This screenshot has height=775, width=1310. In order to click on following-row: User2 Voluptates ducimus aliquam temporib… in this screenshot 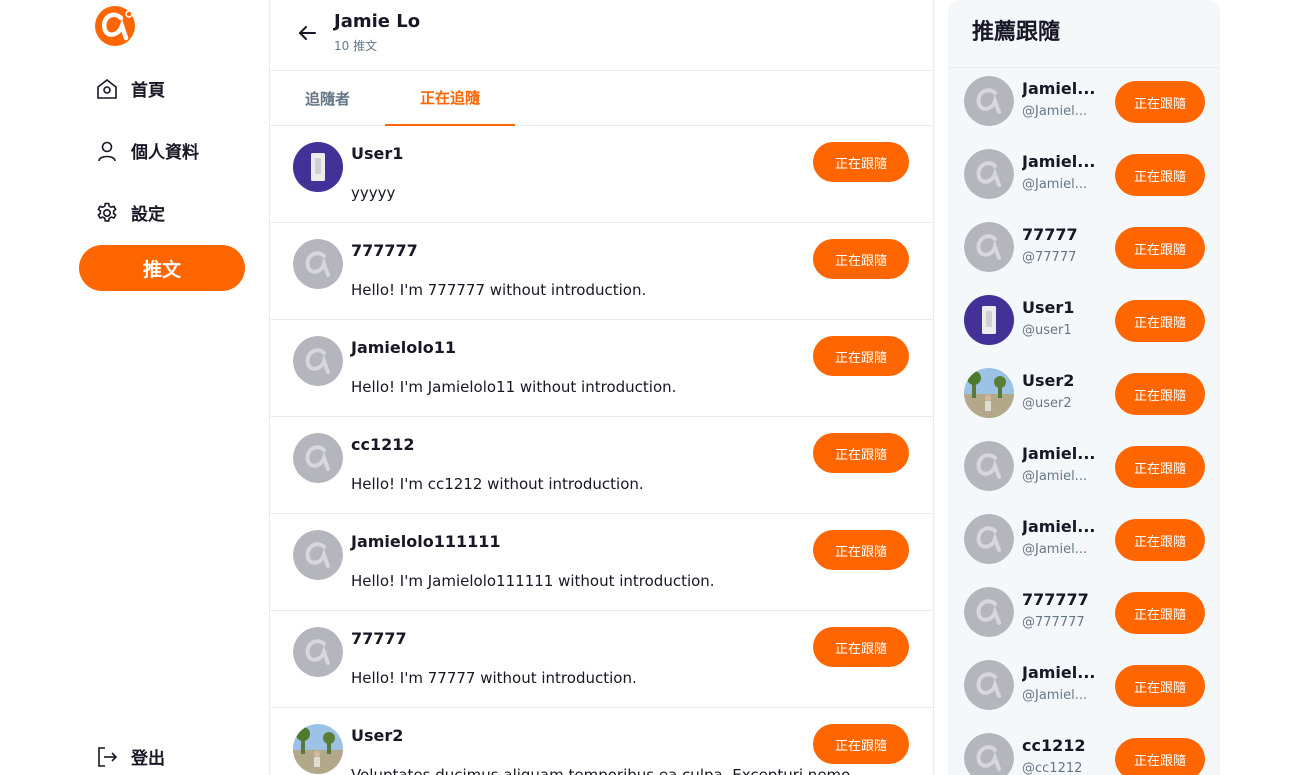, I will do `click(601, 741)`.